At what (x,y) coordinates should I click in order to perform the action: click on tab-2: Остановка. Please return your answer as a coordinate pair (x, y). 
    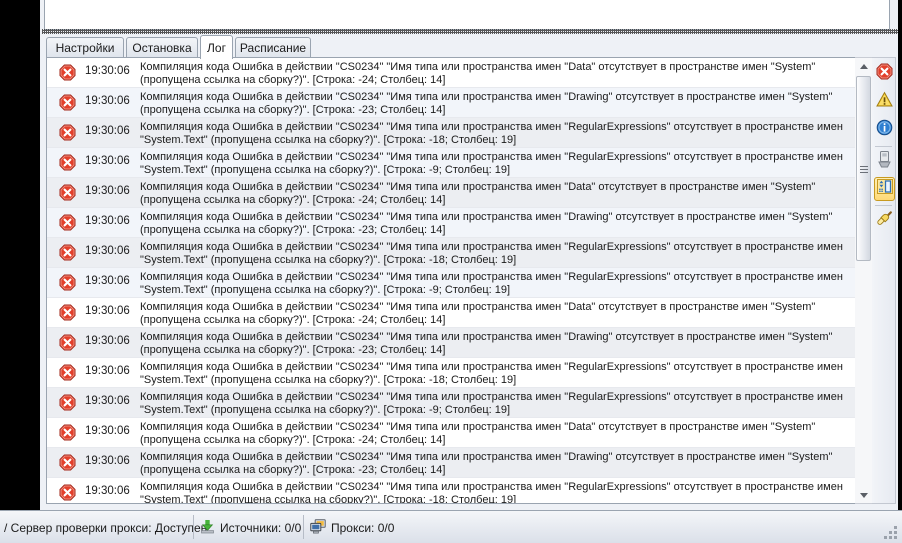
    Looking at the image, I should click on (162, 47).